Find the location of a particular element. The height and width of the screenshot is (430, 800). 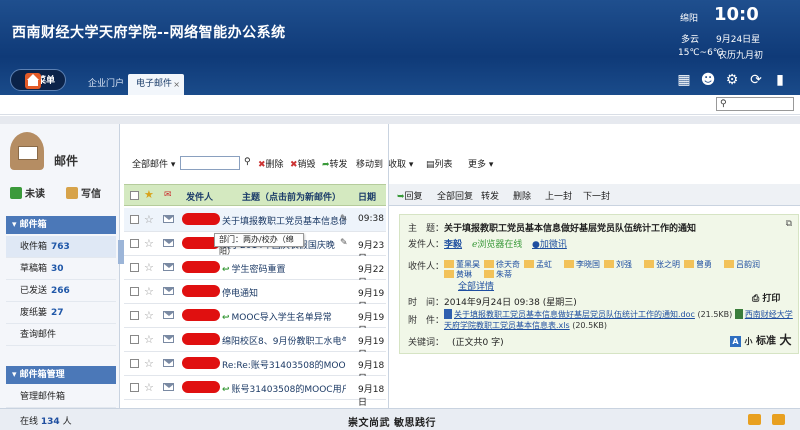

message-time: 2014年9月24日 09:38 (星期三) is located at coordinates (510, 303).